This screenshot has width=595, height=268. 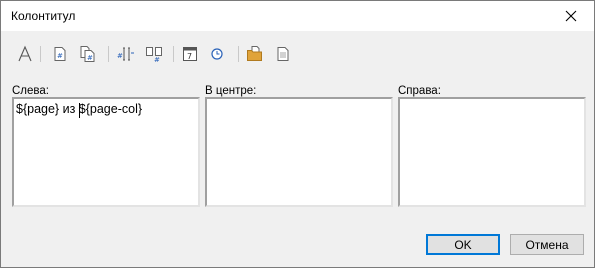 I want to click on dialog-title: Колонтитул, so click(x=43, y=16).